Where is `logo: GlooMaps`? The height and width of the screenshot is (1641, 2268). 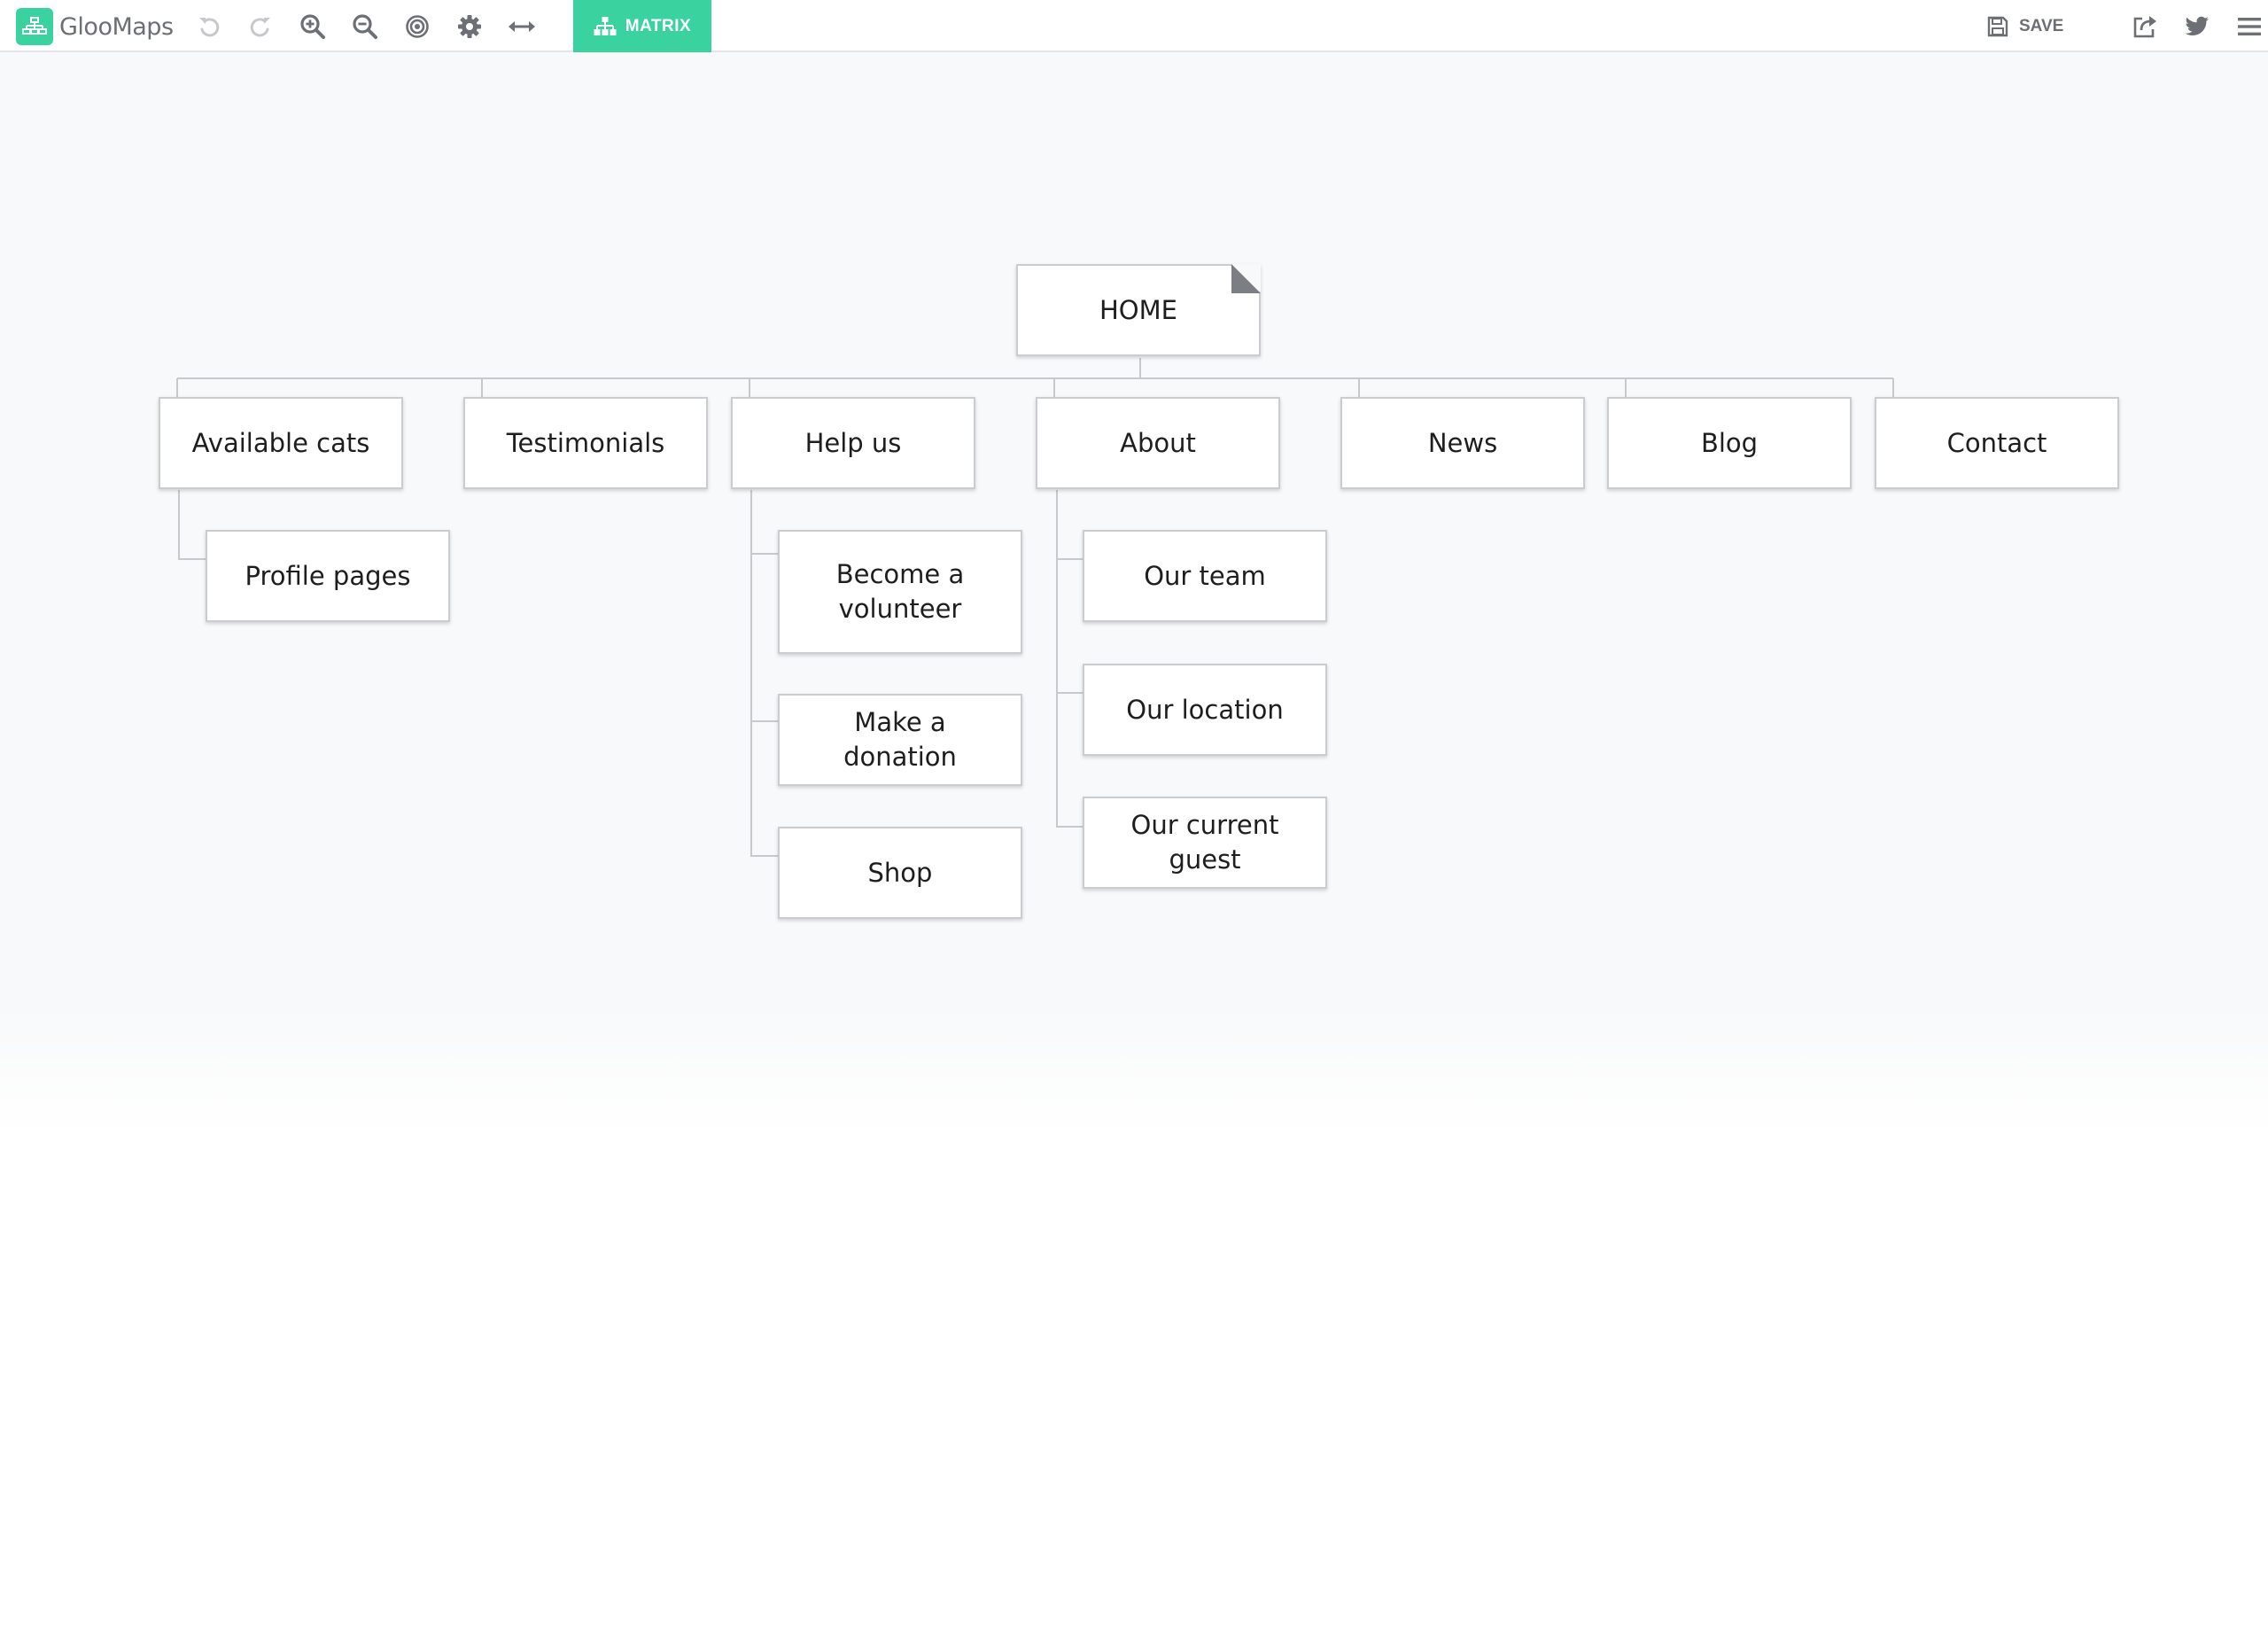 logo: GlooMaps is located at coordinates (95, 26).